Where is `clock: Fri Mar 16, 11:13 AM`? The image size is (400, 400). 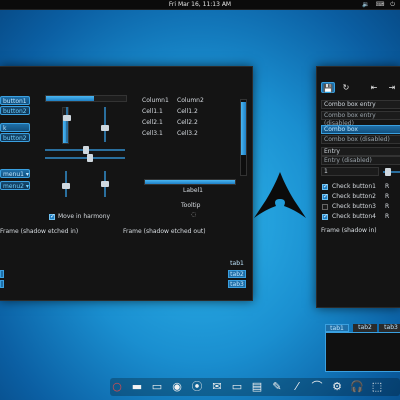
clock: Fri Mar 16, 11:13 AM is located at coordinates (200, 4).